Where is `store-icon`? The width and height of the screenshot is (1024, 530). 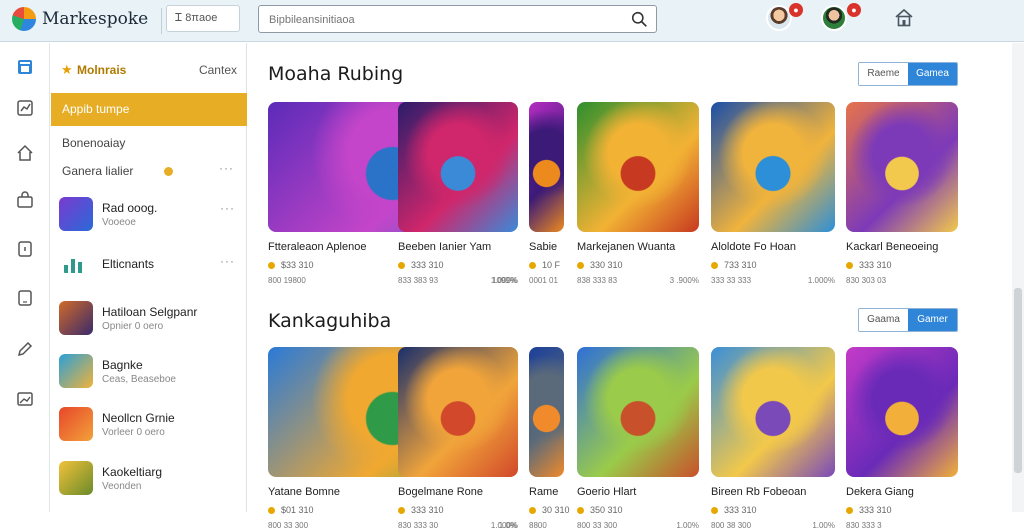 store-icon is located at coordinates (25, 67).